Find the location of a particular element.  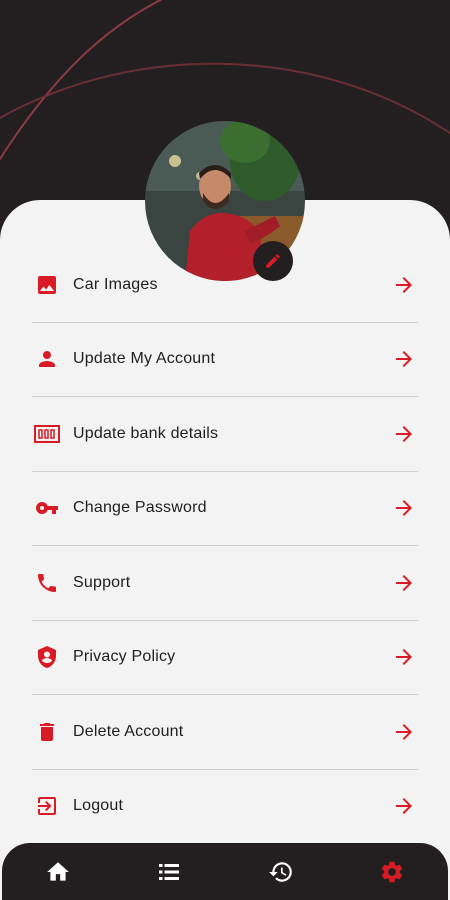

history-icon is located at coordinates (280, 871).